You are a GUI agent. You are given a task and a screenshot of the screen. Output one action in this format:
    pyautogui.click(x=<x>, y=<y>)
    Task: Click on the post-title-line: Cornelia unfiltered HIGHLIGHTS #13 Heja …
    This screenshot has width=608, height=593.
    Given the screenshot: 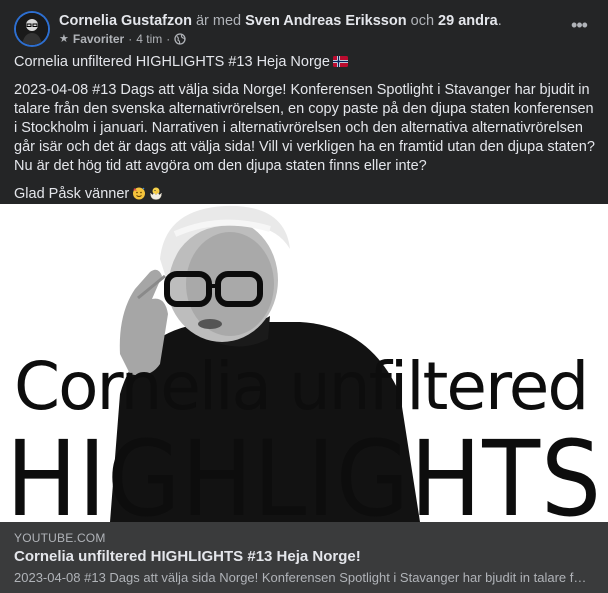 What is the action you would take?
    pyautogui.click(x=305, y=62)
    